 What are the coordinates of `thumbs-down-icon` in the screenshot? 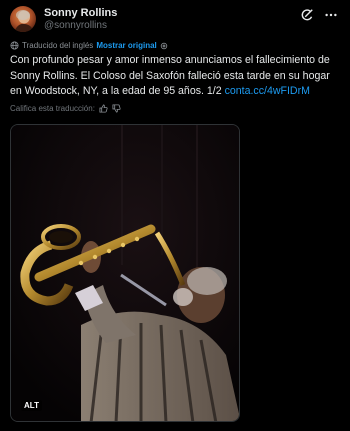 It's located at (116, 108).